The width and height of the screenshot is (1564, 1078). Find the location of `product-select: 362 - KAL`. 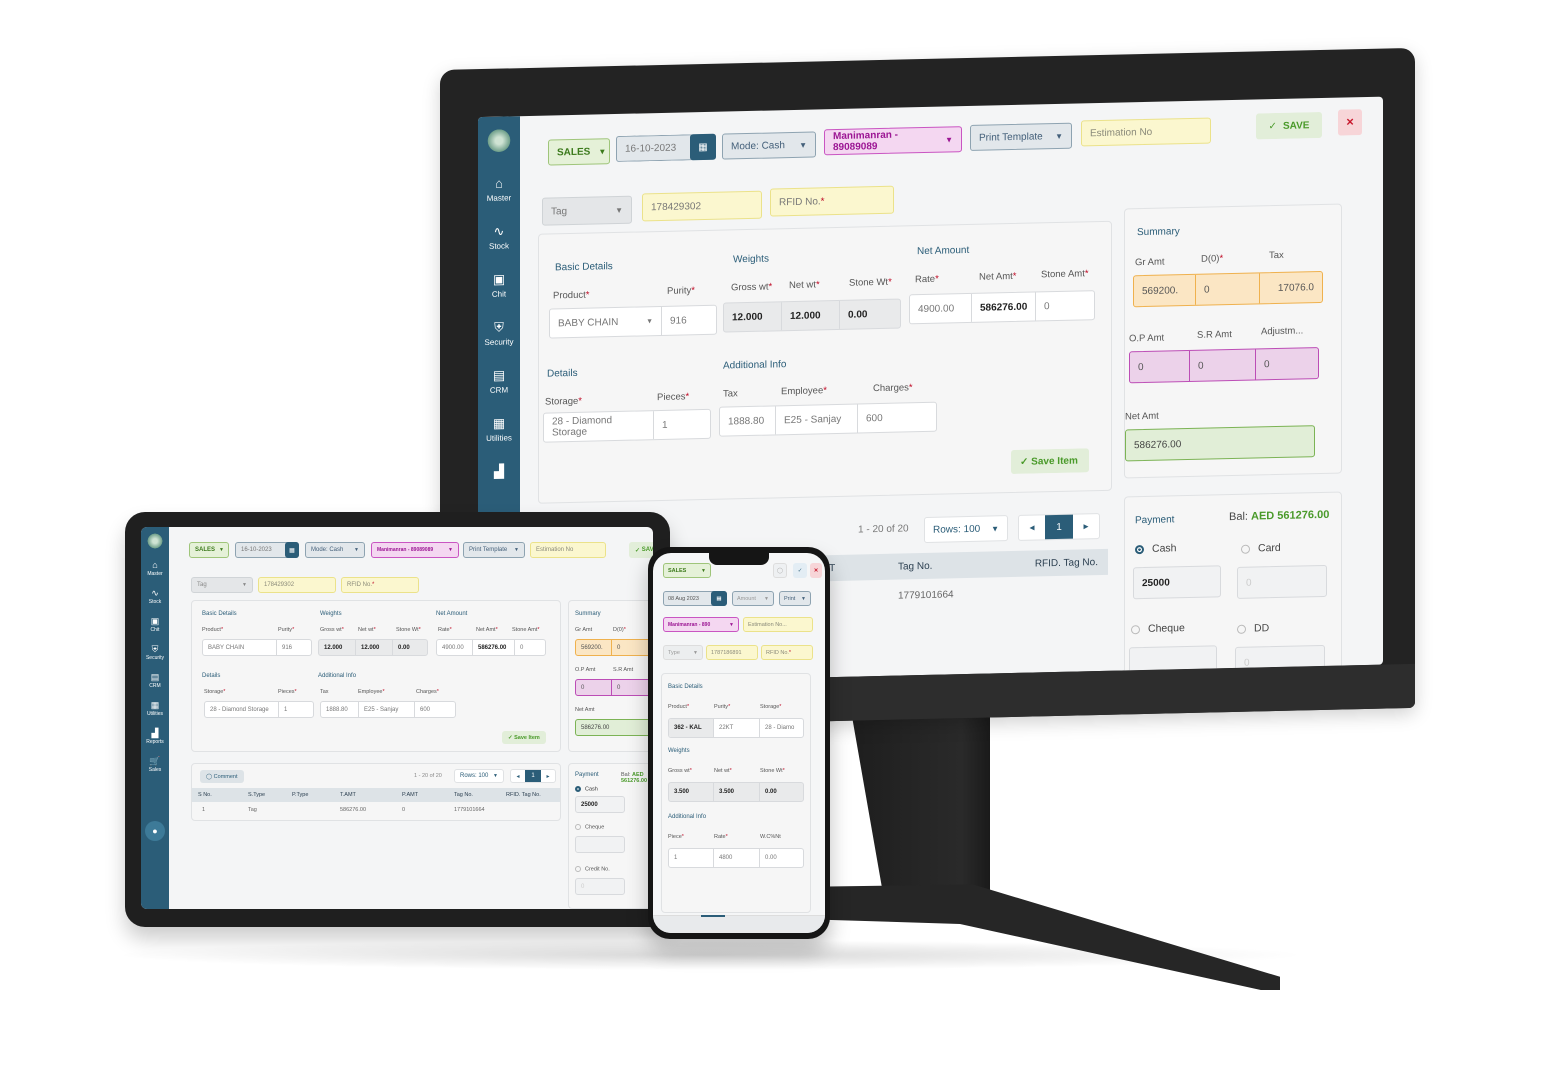

product-select: 362 - KAL is located at coordinates (691, 728).